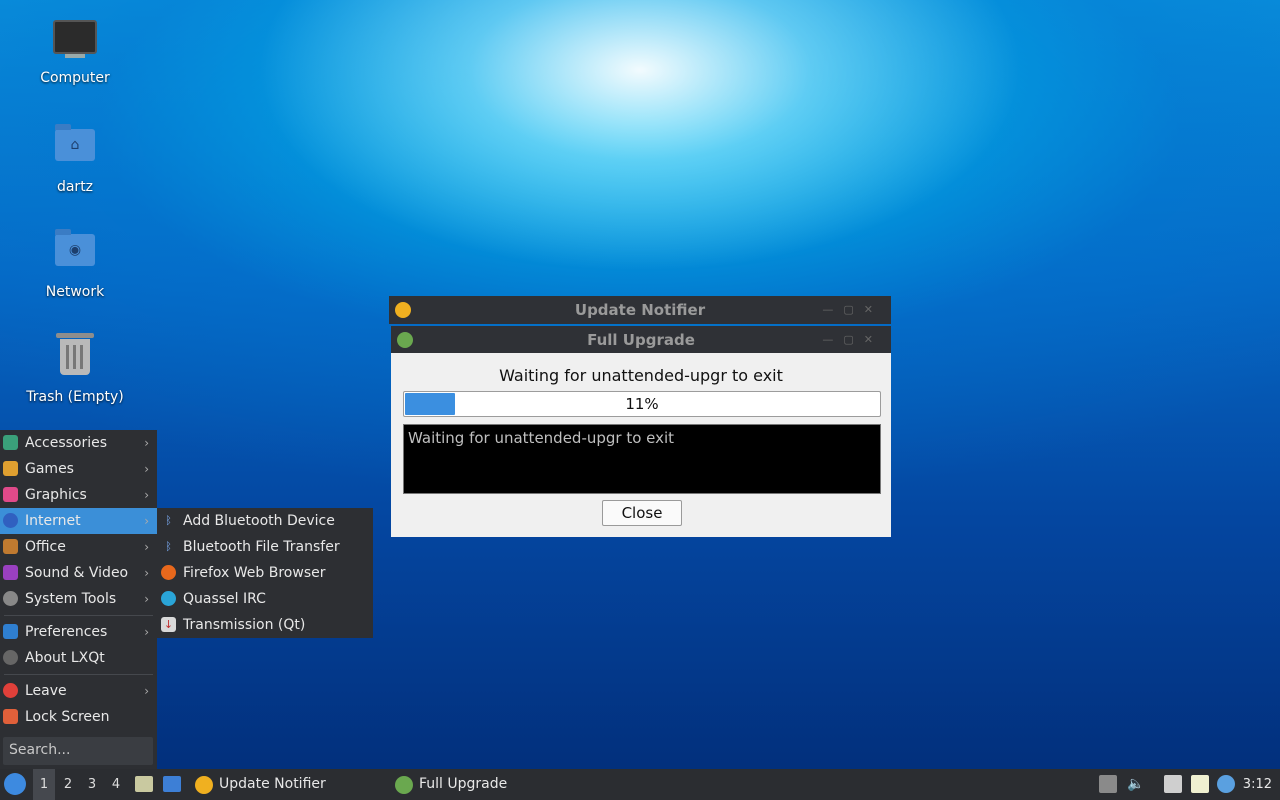 This screenshot has height=800, width=1280. What do you see at coordinates (642, 513) in the screenshot?
I see `close-button: Close` at bounding box center [642, 513].